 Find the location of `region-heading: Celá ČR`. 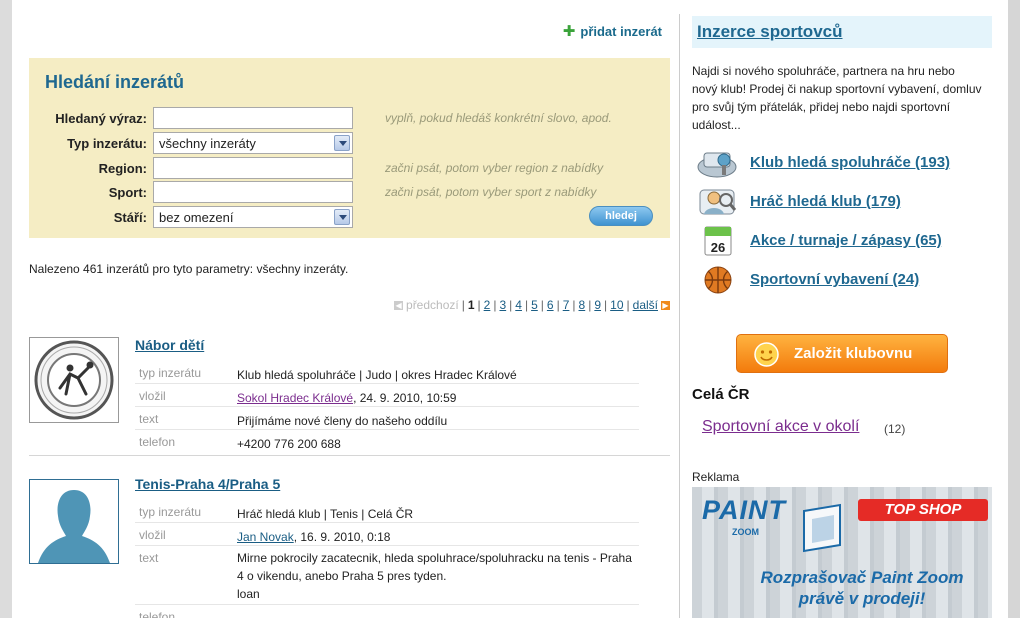

region-heading: Celá ČR is located at coordinates (721, 394).